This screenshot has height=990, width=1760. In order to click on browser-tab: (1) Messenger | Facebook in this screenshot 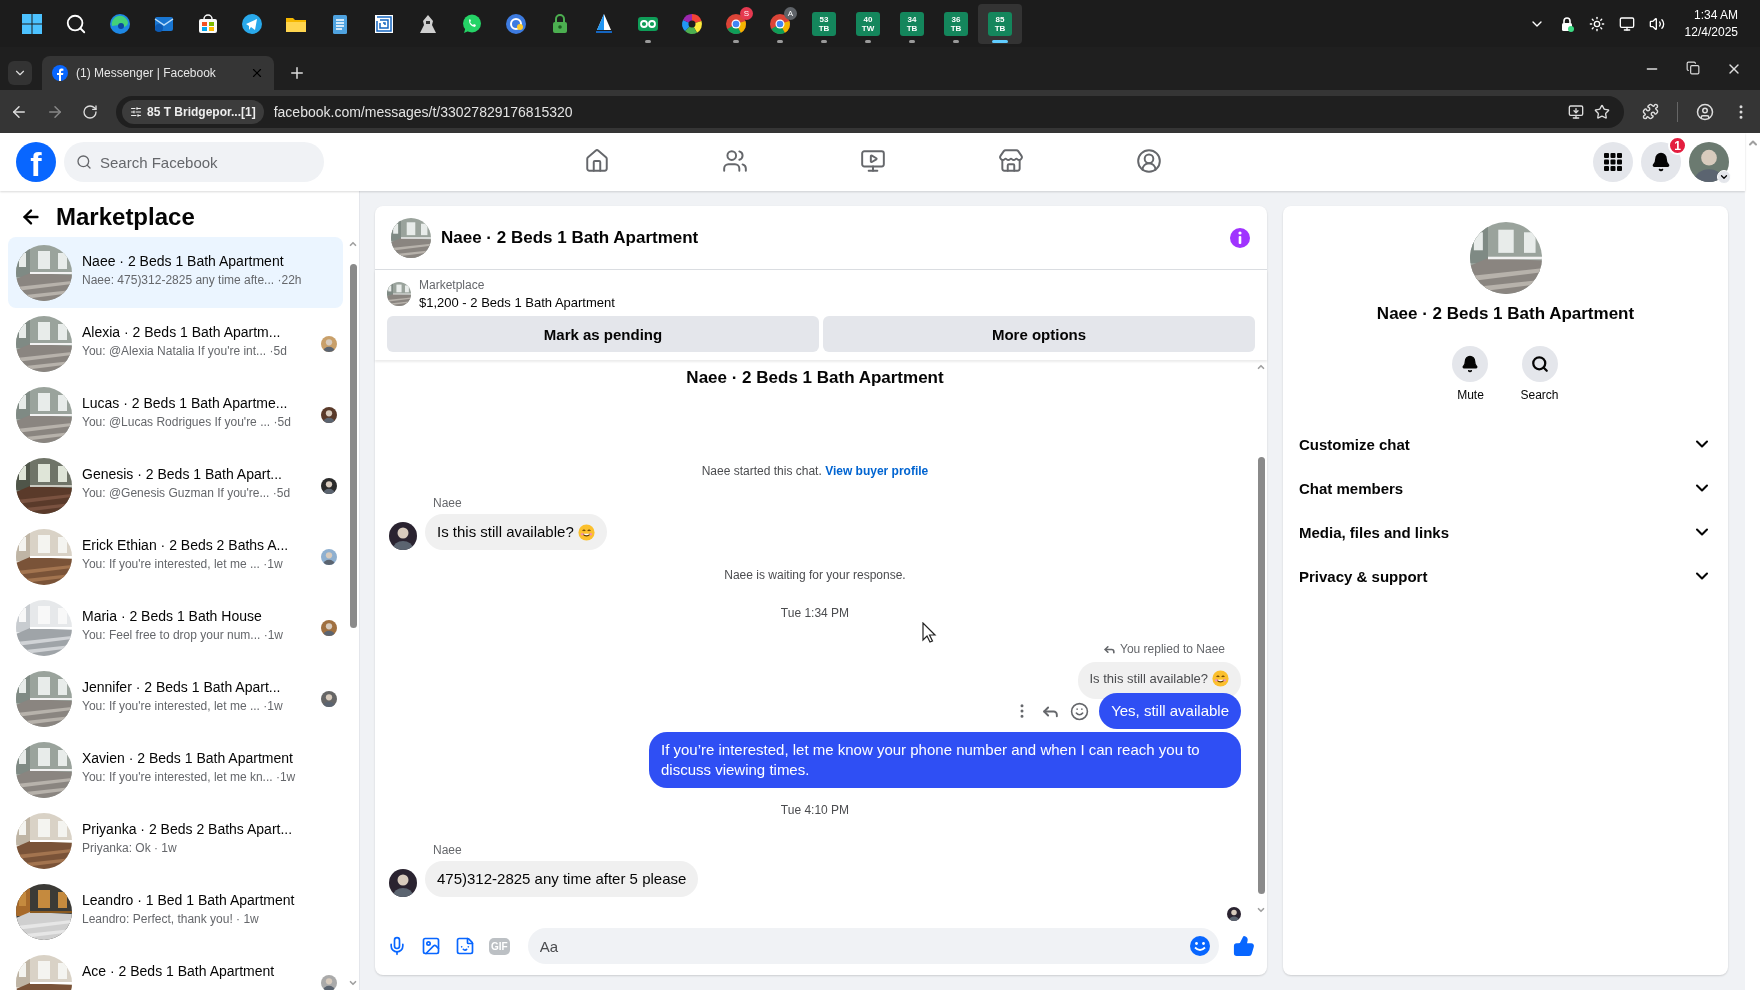, I will do `click(158, 73)`.